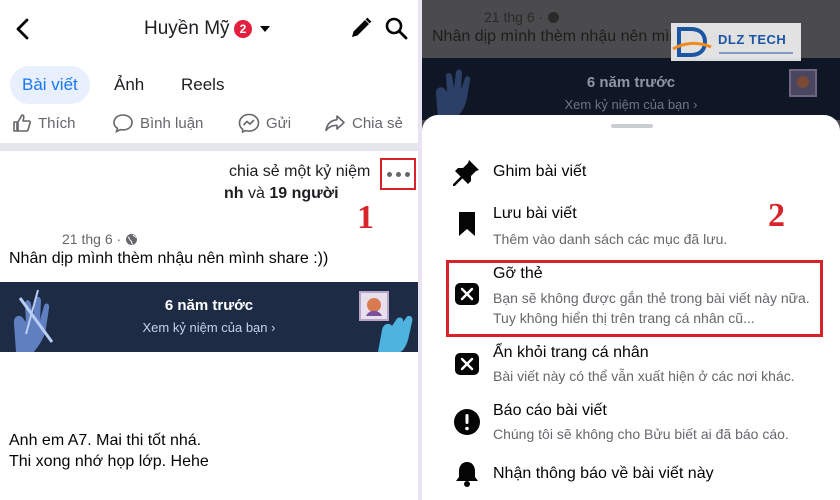 The height and width of the screenshot is (500, 840). I want to click on like-button: Thích, so click(44, 123).